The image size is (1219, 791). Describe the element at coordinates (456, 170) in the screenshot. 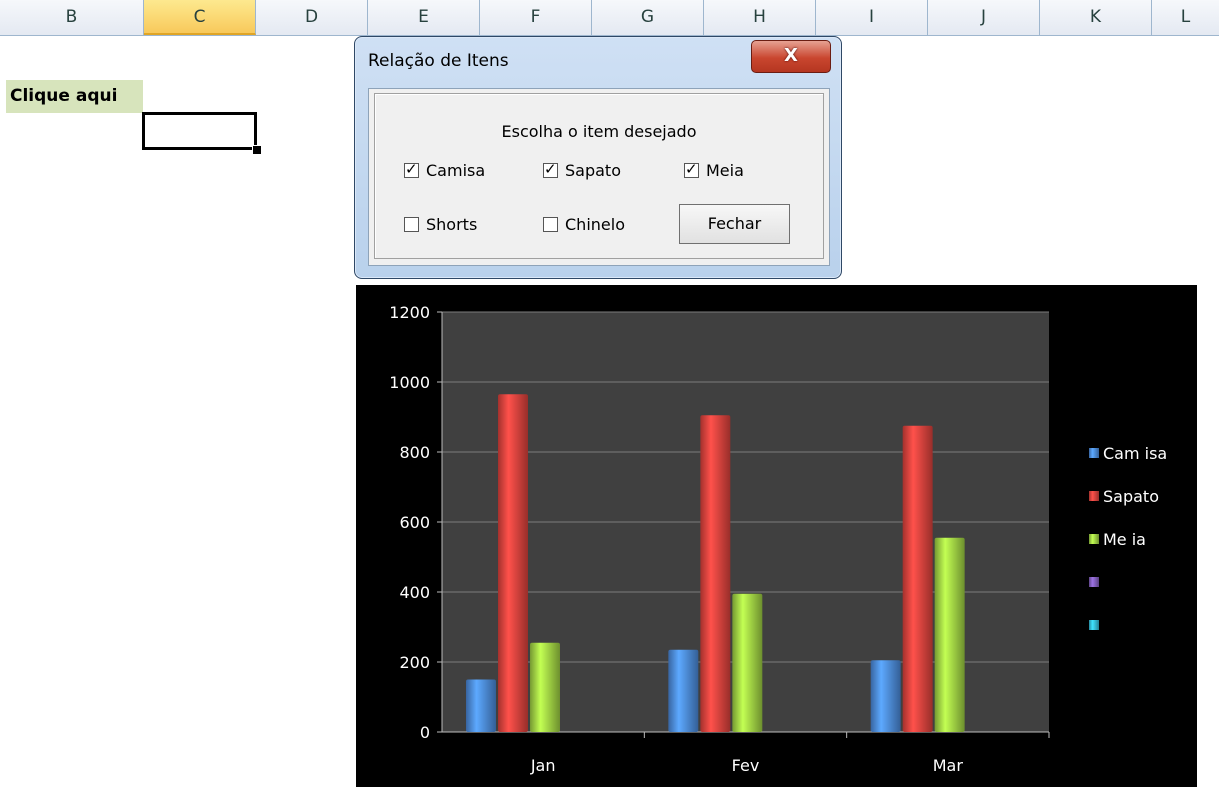

I see `checkbox-camisa-label: Camisa` at that location.